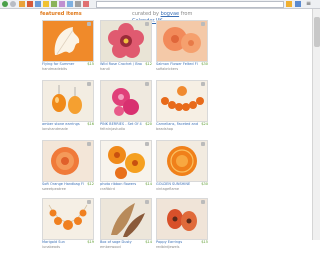  I want to click on print-icon, so click(70, 4).